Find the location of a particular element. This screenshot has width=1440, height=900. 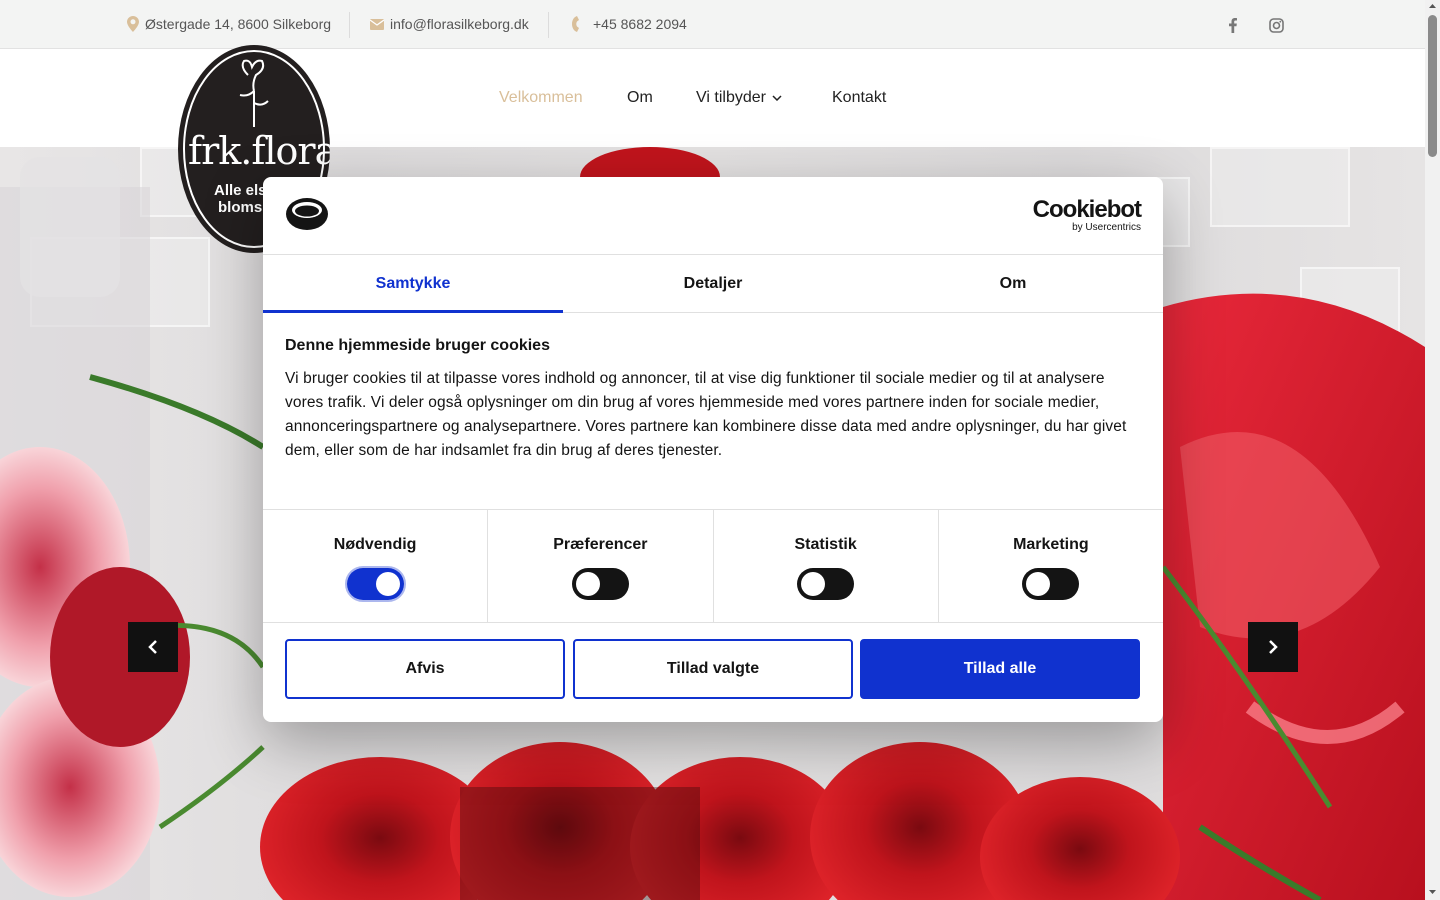

tab-detaljer: Detaljer is located at coordinates (713, 283).